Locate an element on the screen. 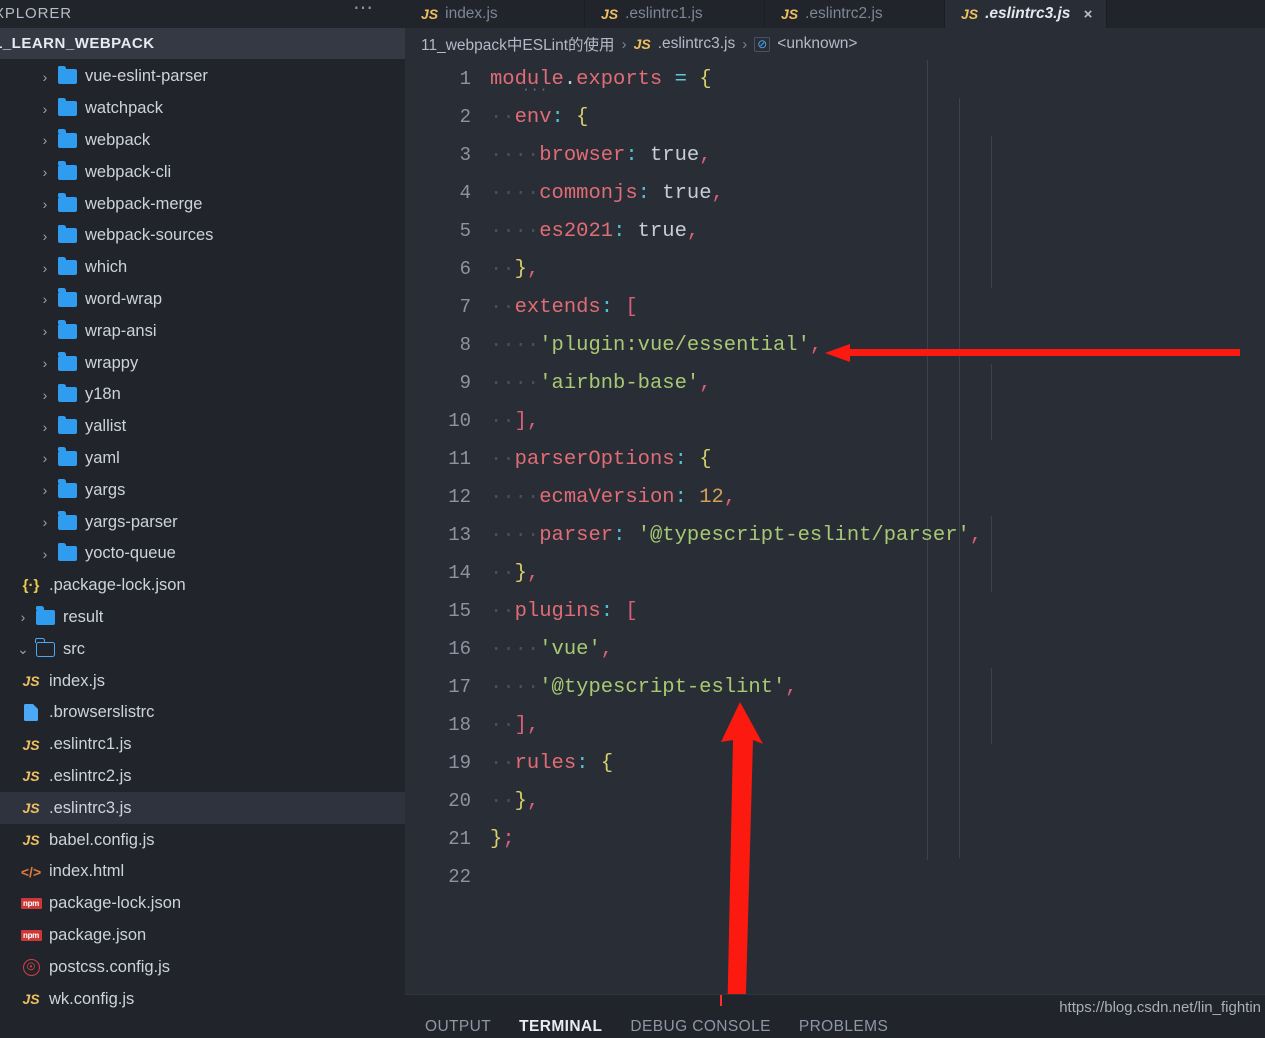  tree-item-label: index.html is located at coordinates (87, 871).